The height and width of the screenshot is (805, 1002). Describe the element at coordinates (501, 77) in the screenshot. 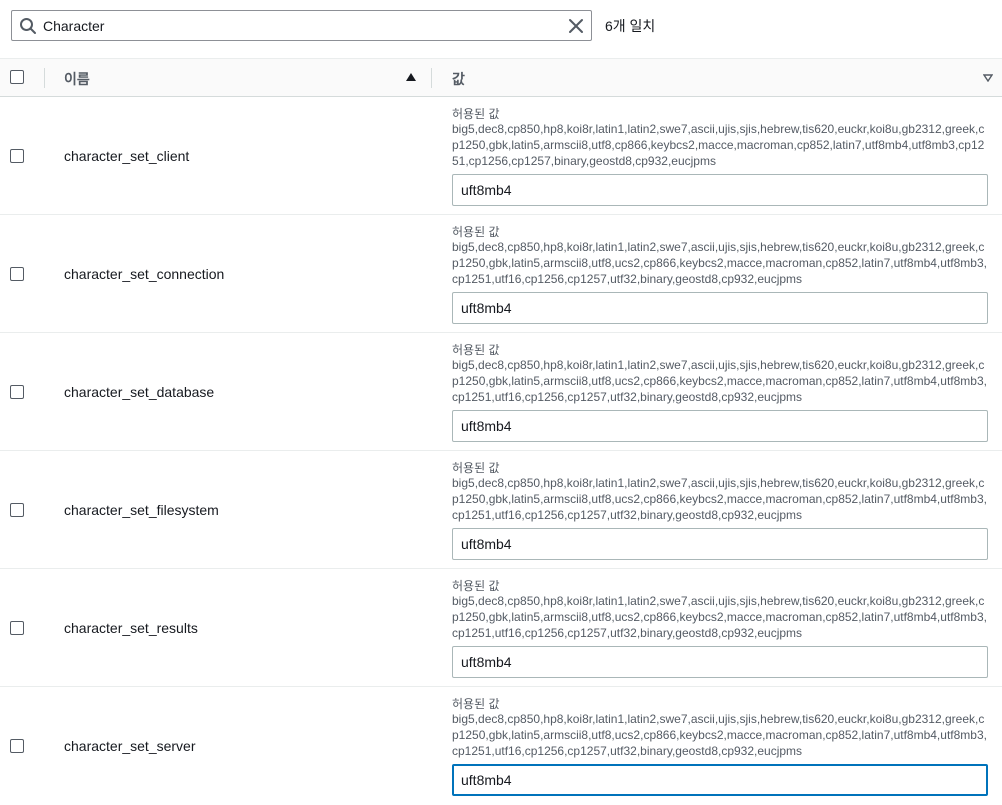

I see `table-header: 이름 값` at that location.